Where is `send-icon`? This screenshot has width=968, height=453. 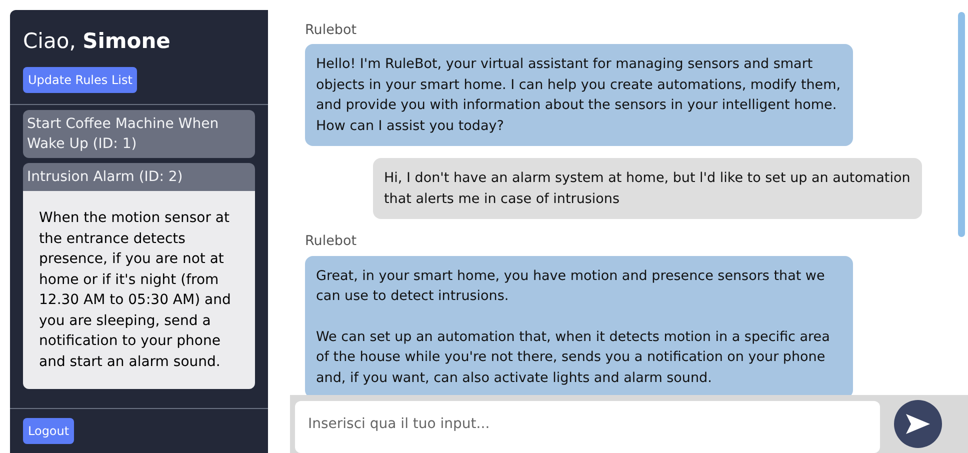 send-icon is located at coordinates (918, 424).